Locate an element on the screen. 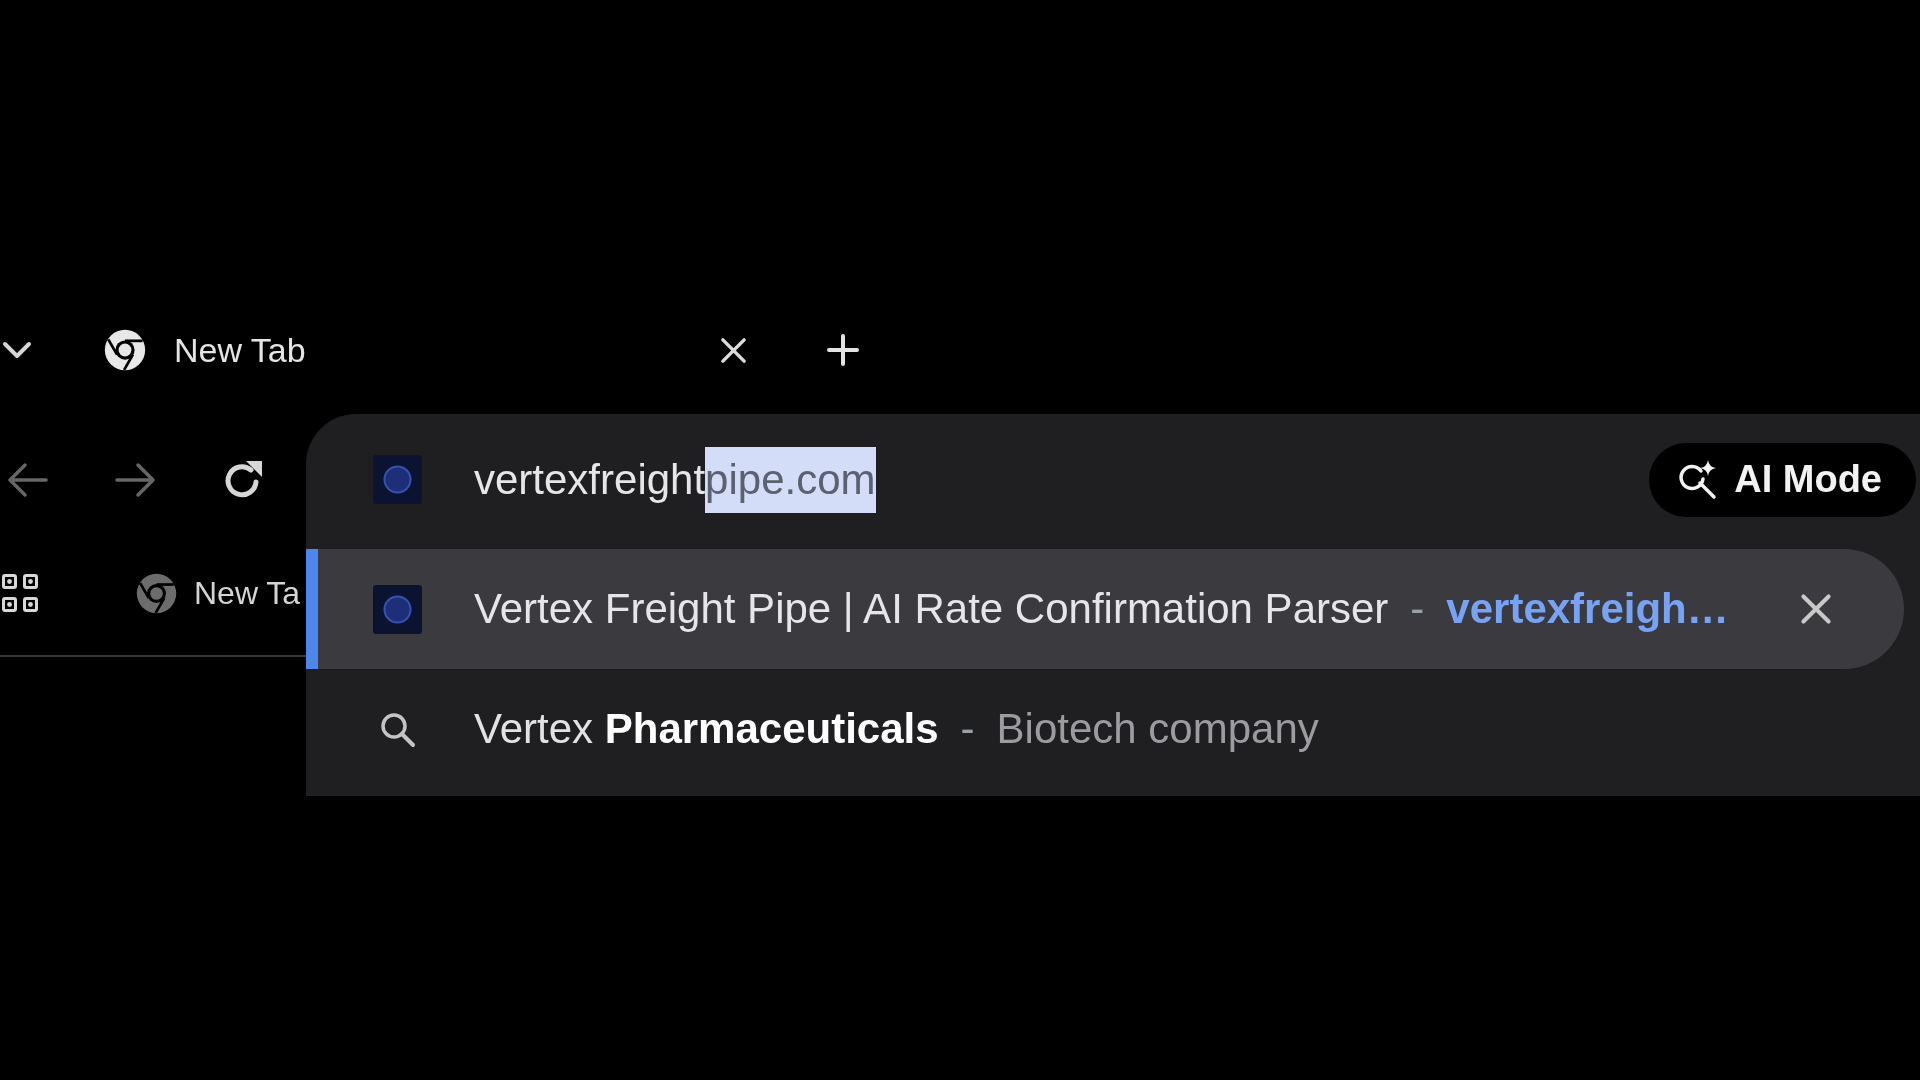  plus-icon is located at coordinates (843, 350).